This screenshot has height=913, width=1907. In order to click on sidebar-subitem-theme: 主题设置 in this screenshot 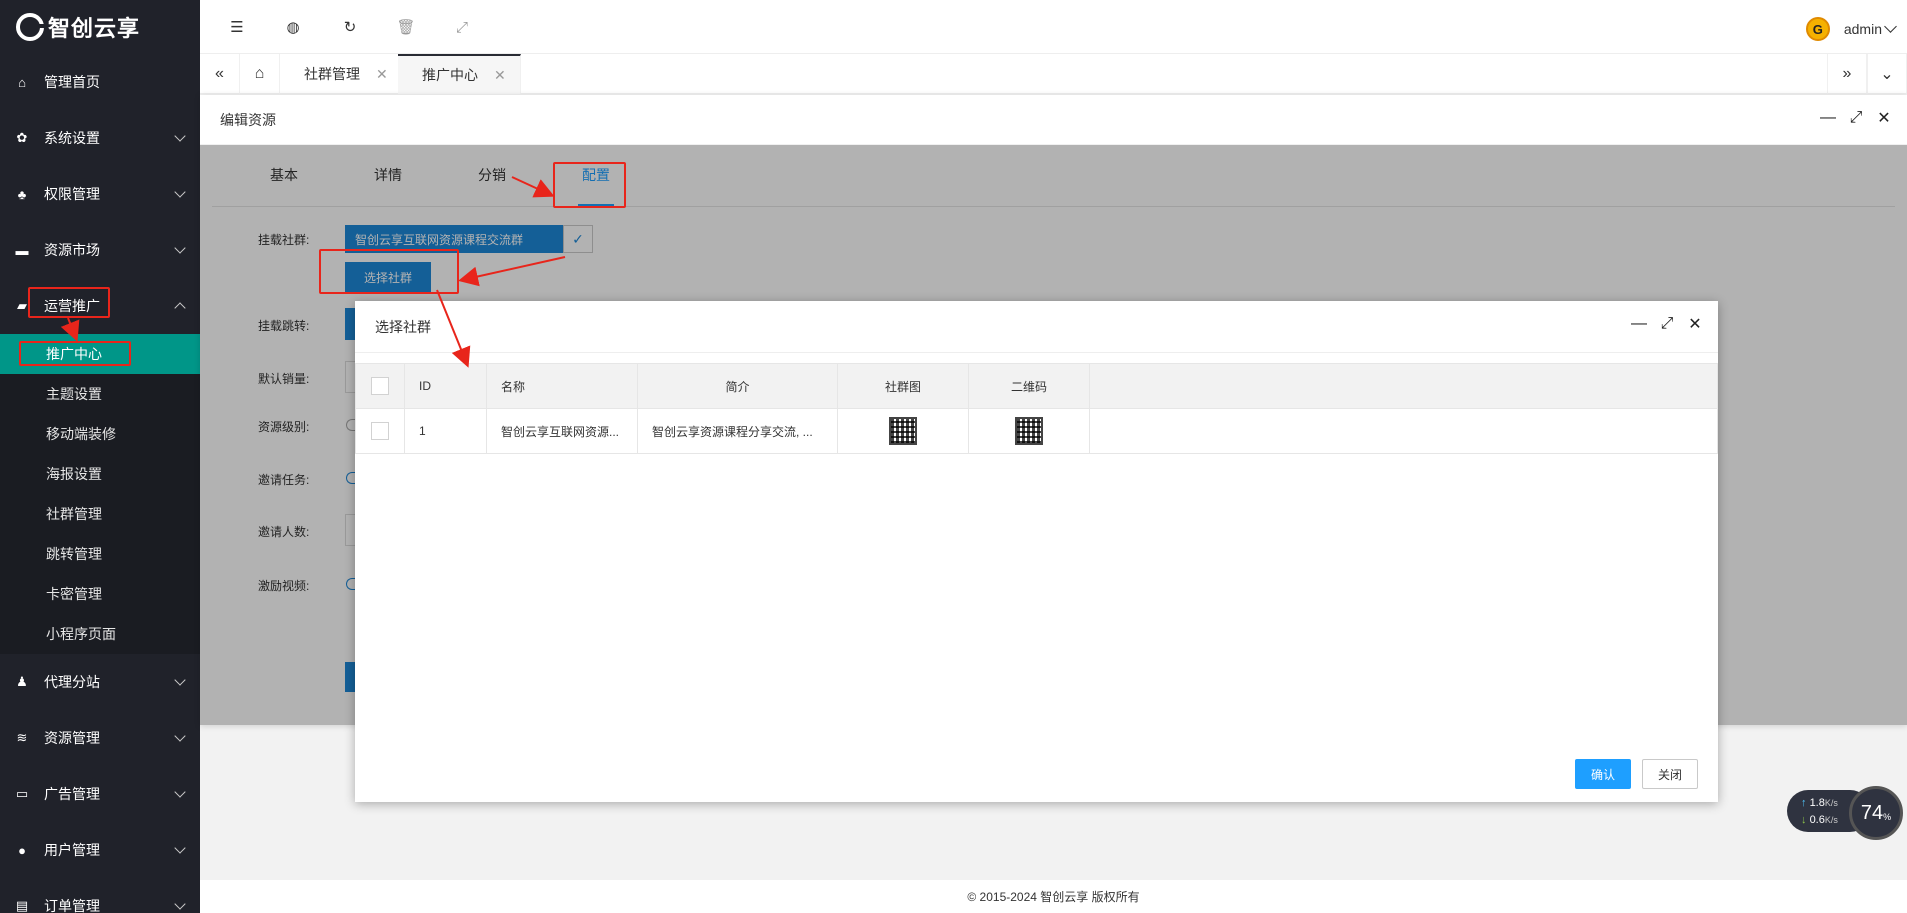, I will do `click(100, 394)`.